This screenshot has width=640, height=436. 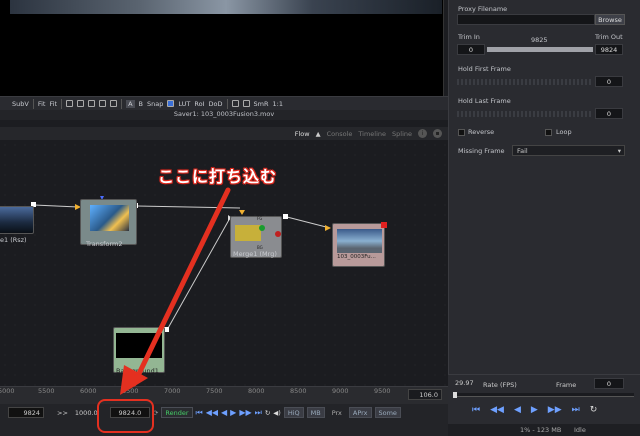 What do you see at coordinates (218, 176) in the screenshot?
I see `annotation-label: ここに打ち込む` at bounding box center [218, 176].